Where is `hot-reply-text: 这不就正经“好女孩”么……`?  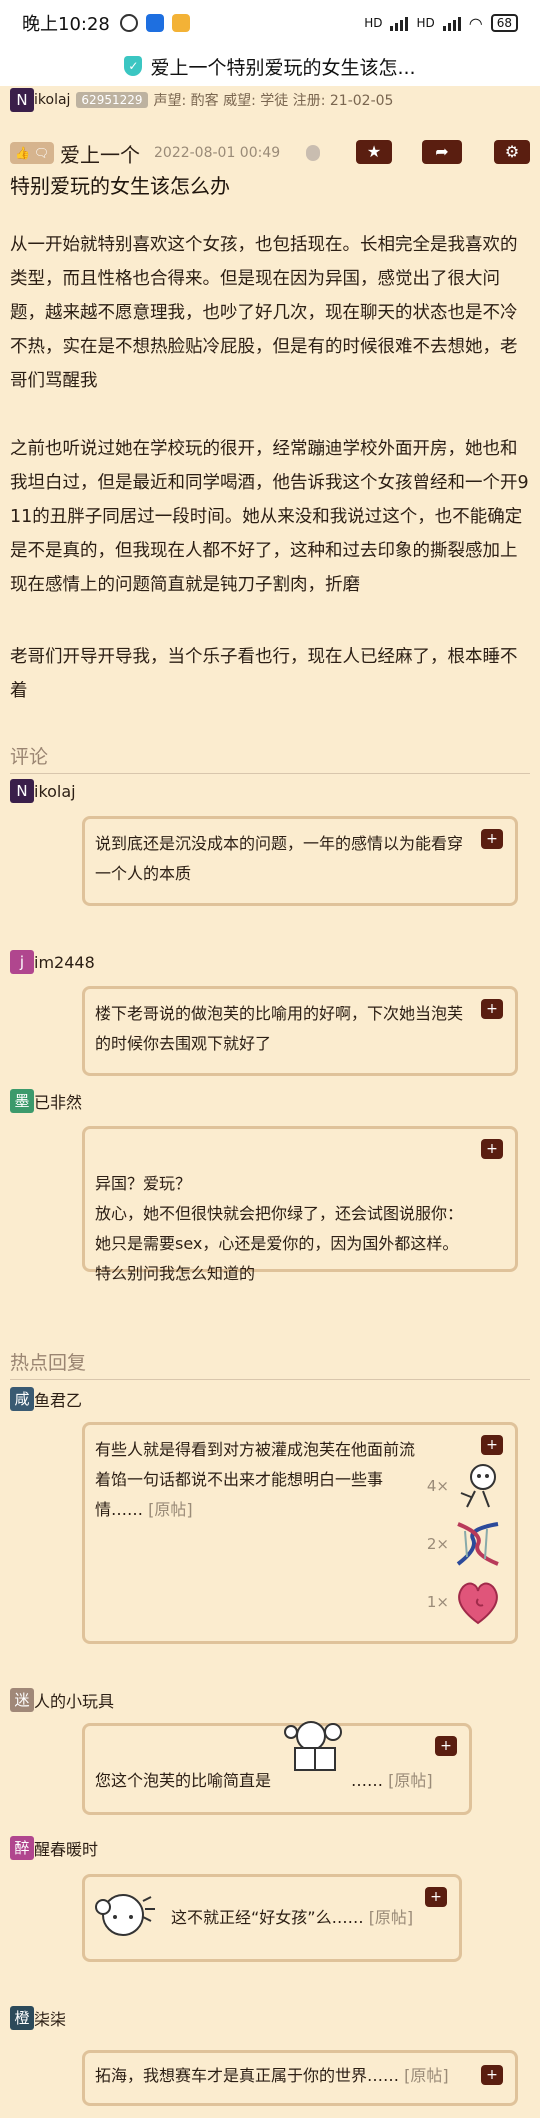 hot-reply-text: 这不就正经“好女孩”么…… is located at coordinates (267, 1917).